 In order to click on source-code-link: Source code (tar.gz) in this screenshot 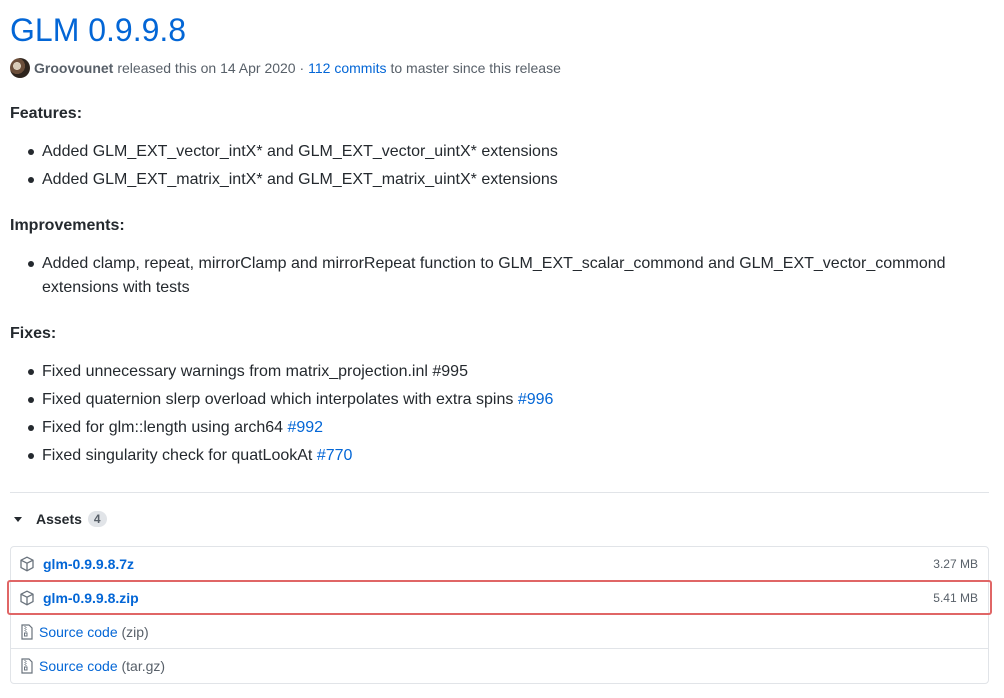, I will do `click(102, 666)`.